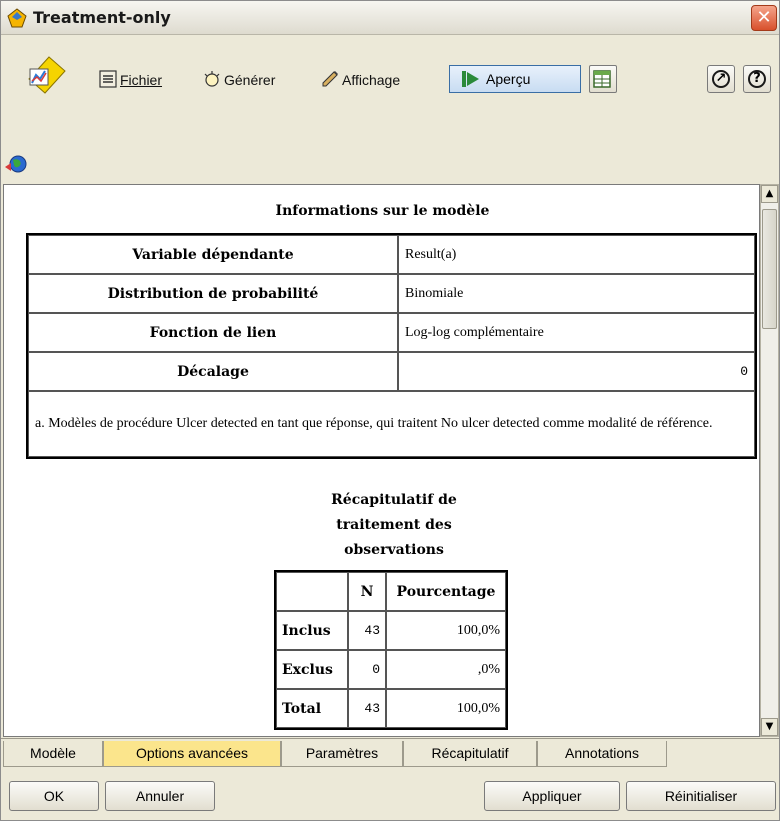 Image resolution: width=780 pixels, height=821 pixels. I want to click on row-label: Variable dépendante, so click(213, 254).